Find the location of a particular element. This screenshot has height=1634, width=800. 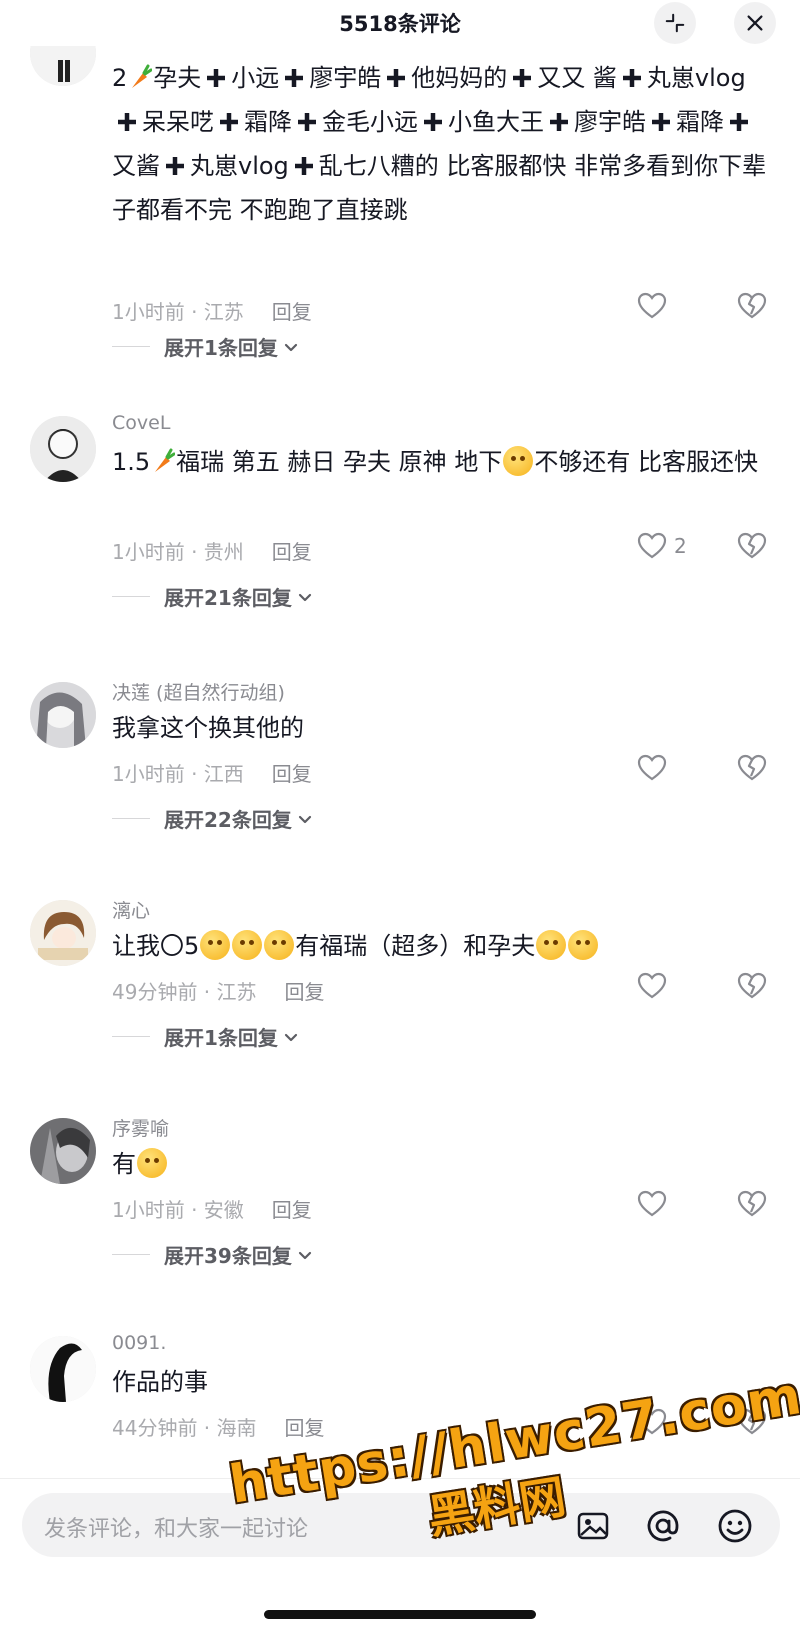

crying-emoji-icon is located at coordinates (518, 461).